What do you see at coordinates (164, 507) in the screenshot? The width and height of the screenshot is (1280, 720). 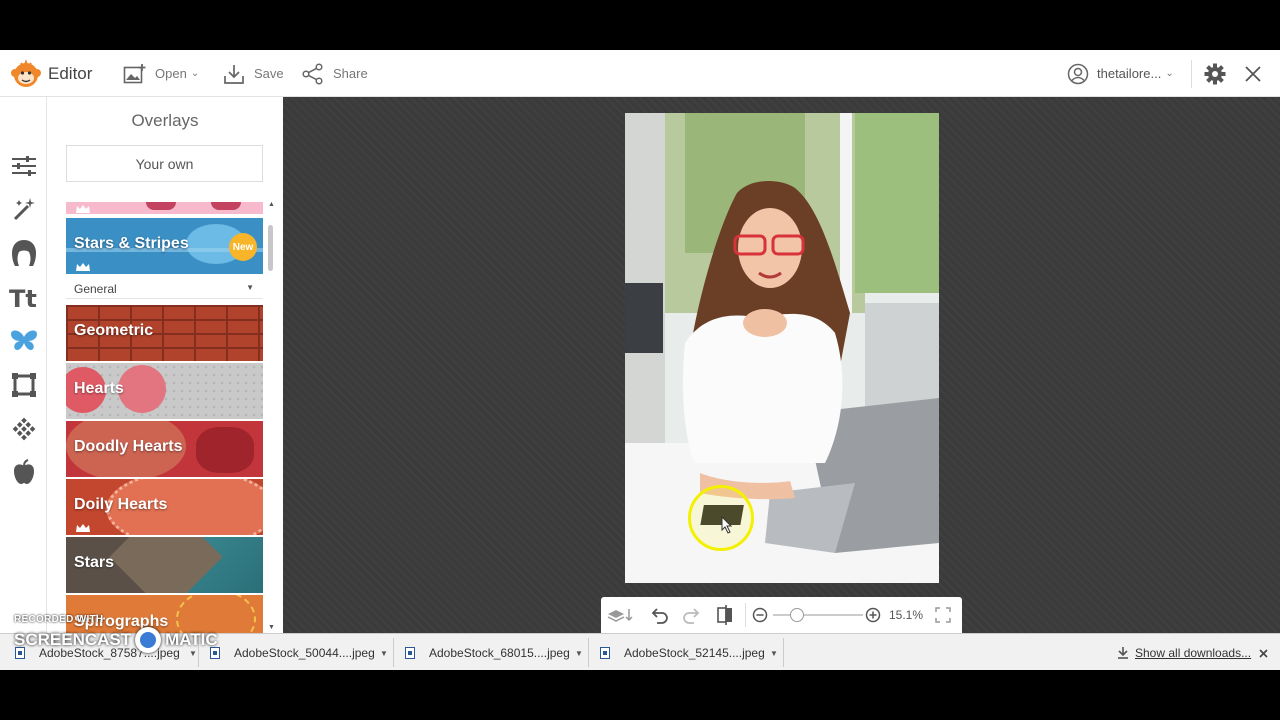 I see `overlay-tile-doily-hearts: Doily Hearts` at bounding box center [164, 507].